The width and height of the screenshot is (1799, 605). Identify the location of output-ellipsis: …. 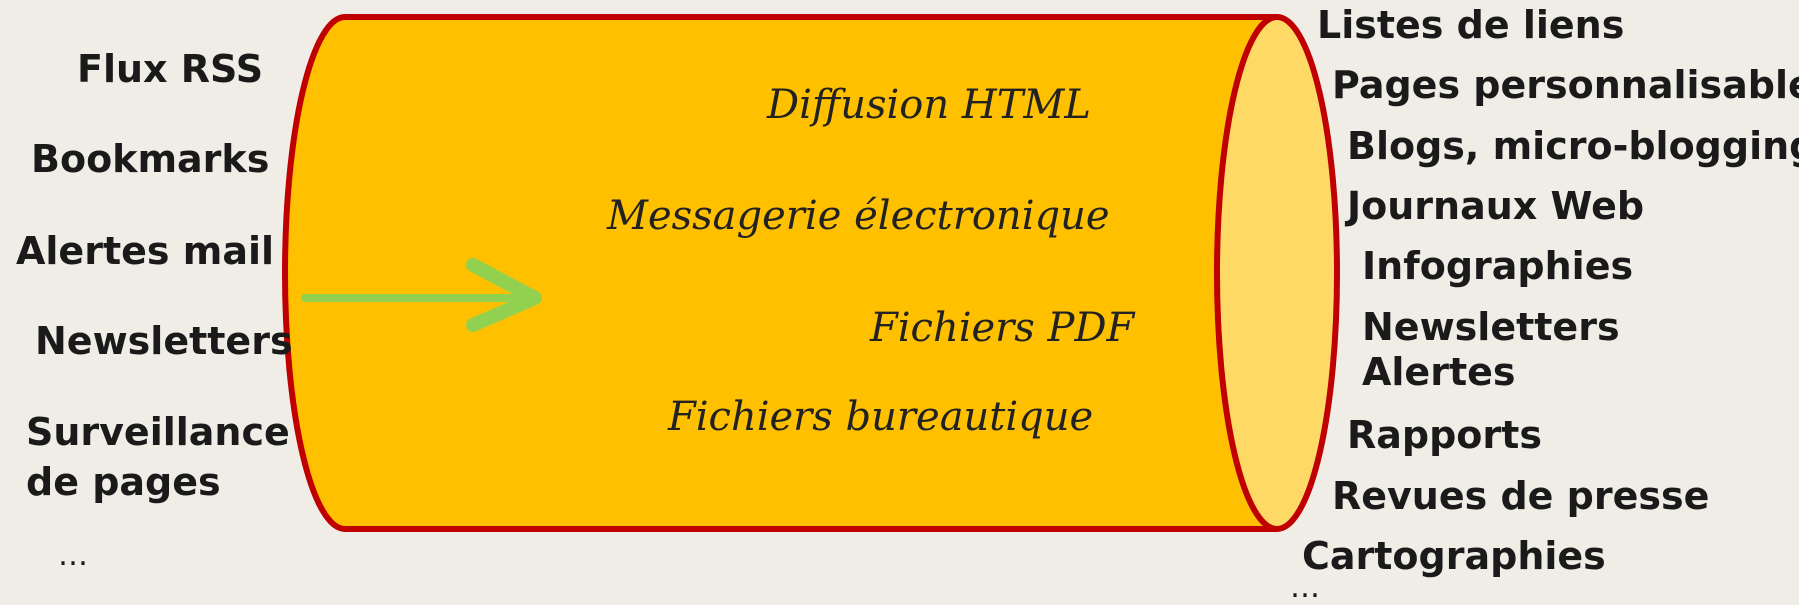
(1305, 587).